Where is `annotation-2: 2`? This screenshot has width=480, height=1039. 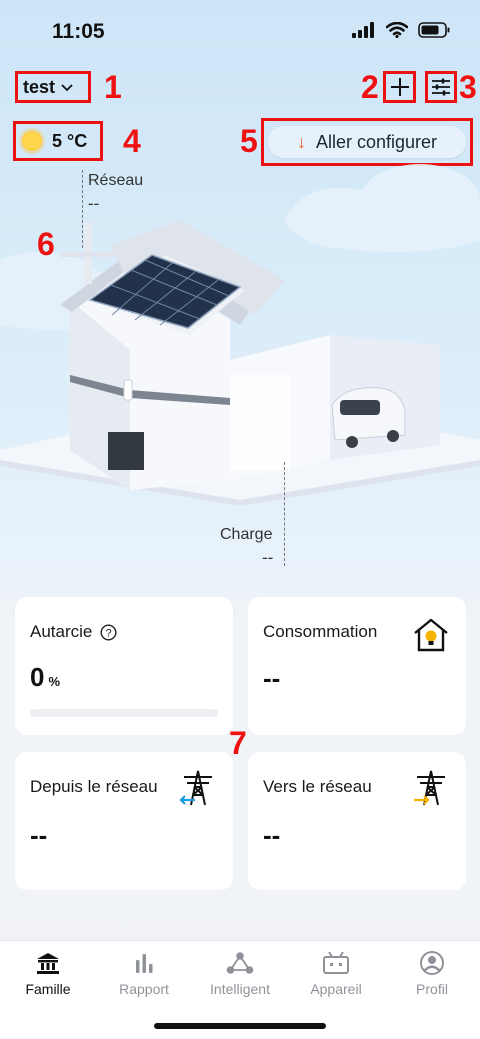
annotation-2: 2 is located at coordinates (370, 87).